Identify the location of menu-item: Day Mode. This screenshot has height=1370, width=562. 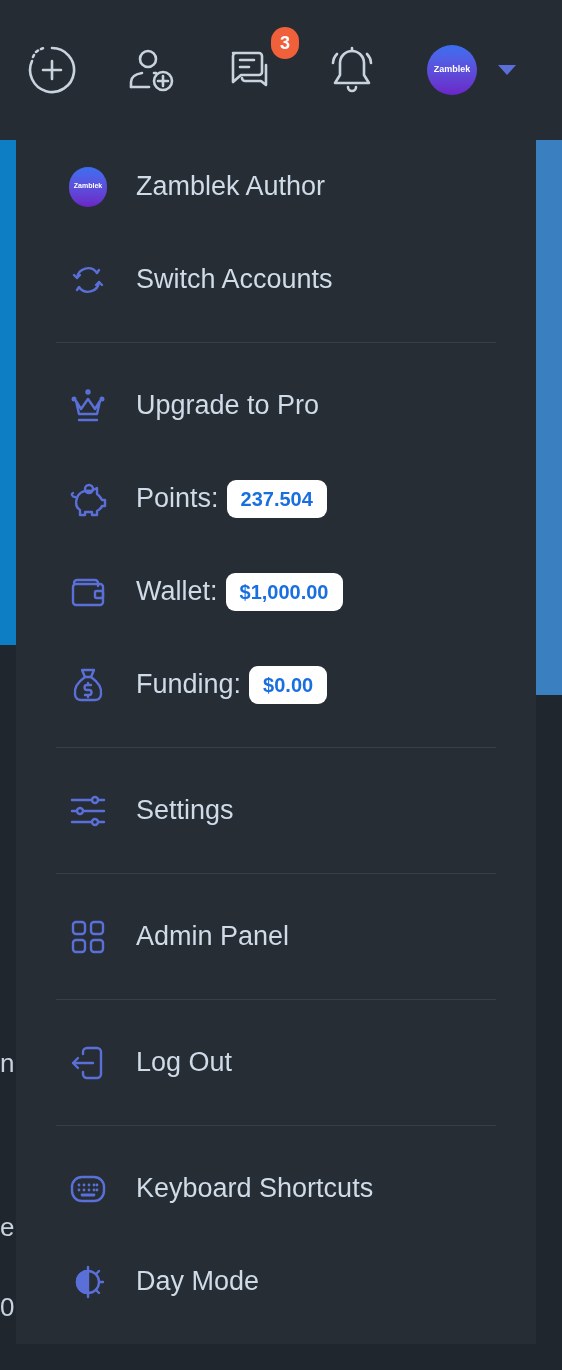
(276, 1281).